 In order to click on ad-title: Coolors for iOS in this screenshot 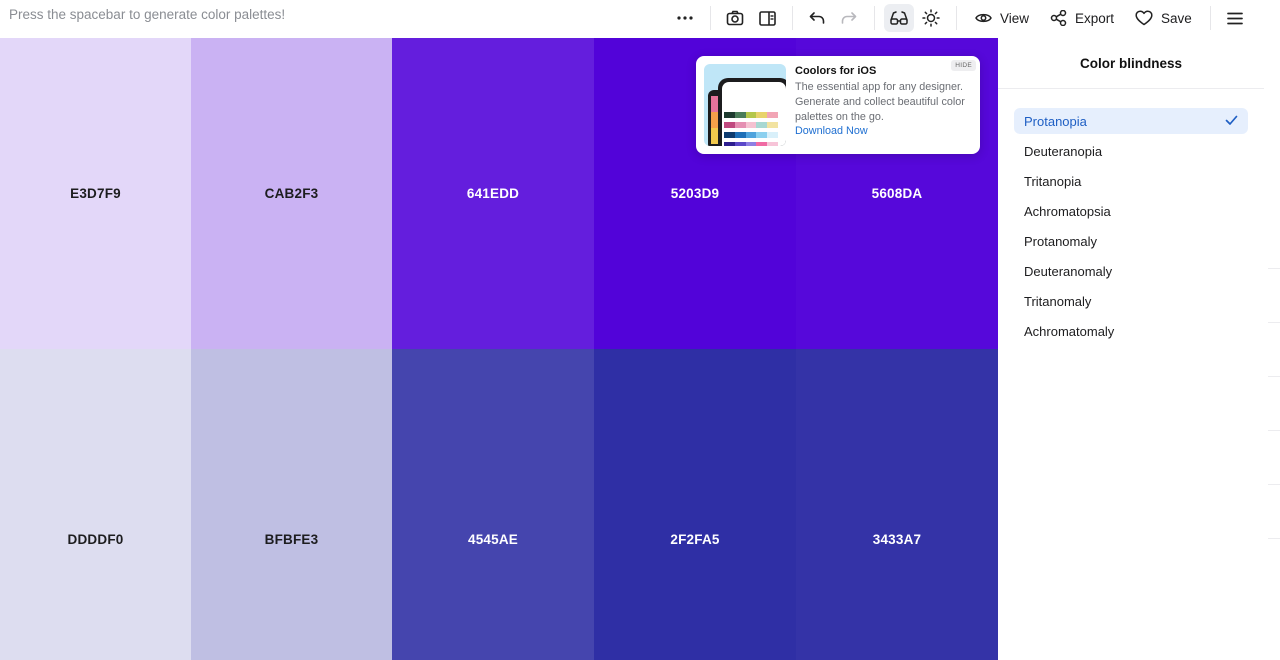, I will do `click(836, 71)`.